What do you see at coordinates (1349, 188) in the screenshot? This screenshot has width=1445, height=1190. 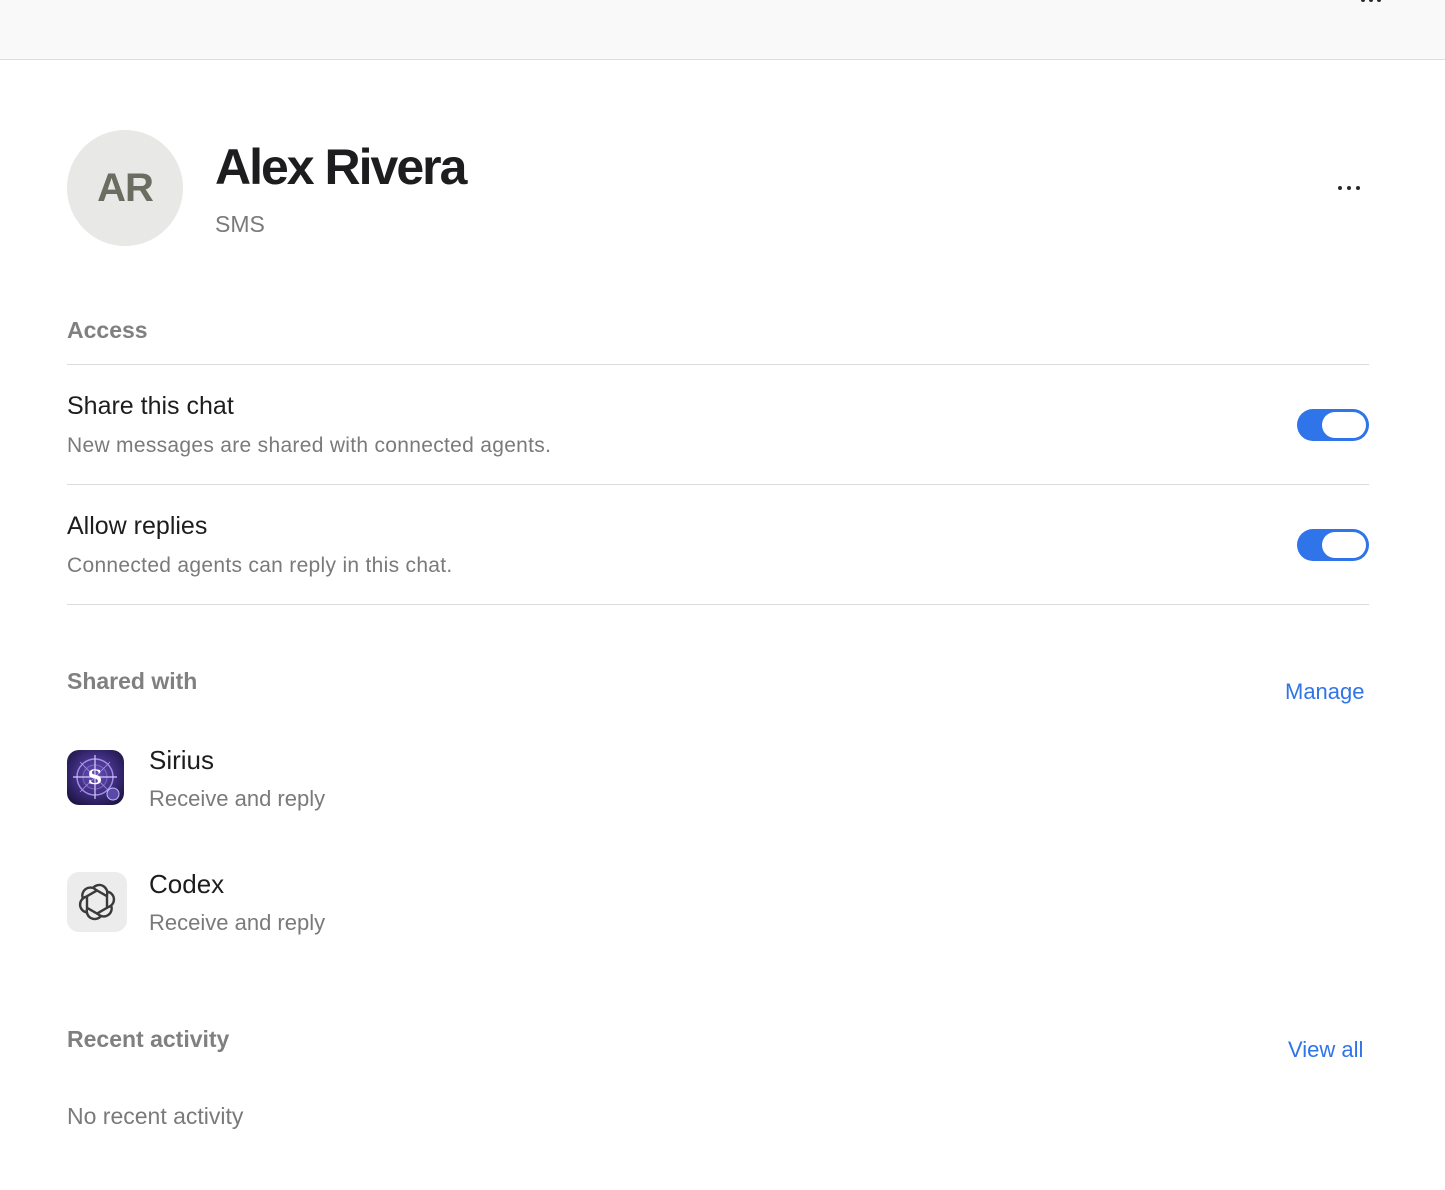 I see `contact-more-options-icon` at bounding box center [1349, 188].